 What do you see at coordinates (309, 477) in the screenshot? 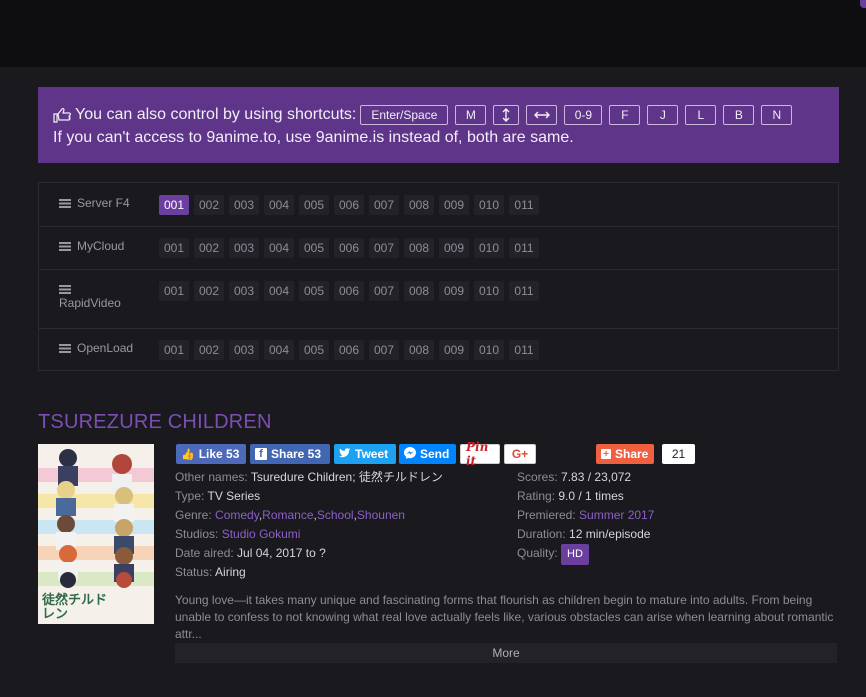
I see `other-names-row: Other names: Tsuredure Children; 徒然チルドレン` at bounding box center [309, 477].